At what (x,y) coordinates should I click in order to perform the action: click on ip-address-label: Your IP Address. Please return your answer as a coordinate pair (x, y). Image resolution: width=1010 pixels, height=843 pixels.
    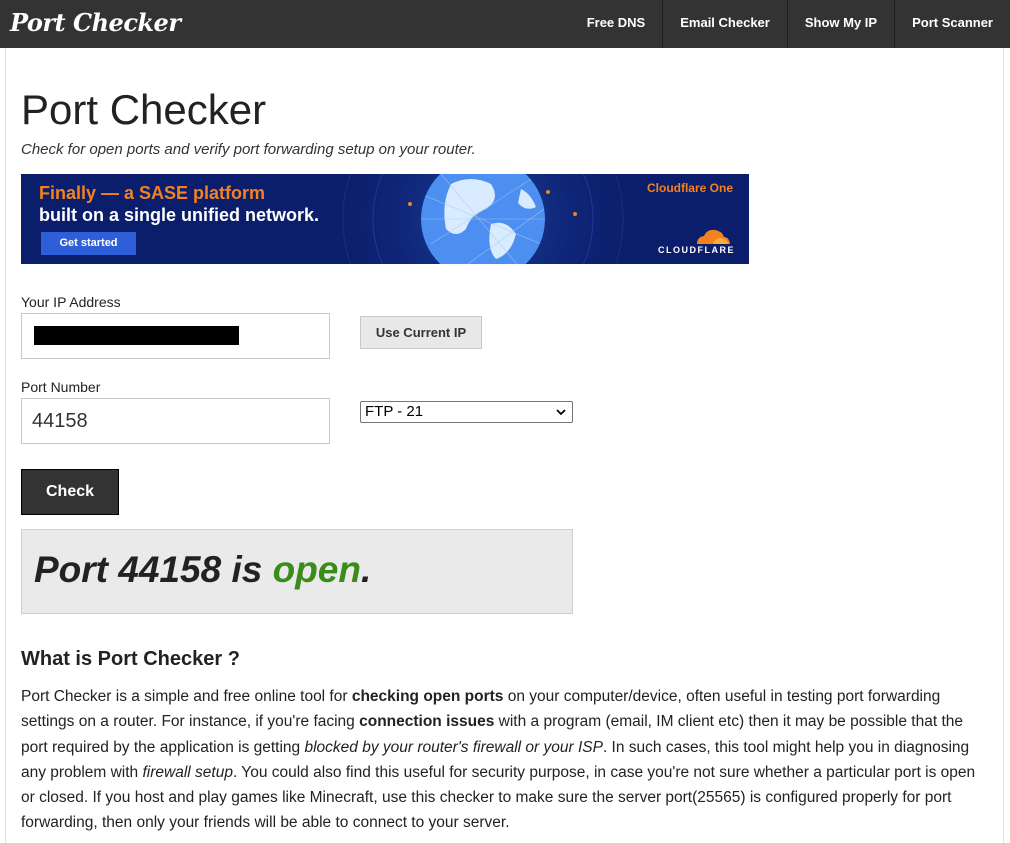
    Looking at the image, I should click on (71, 302).